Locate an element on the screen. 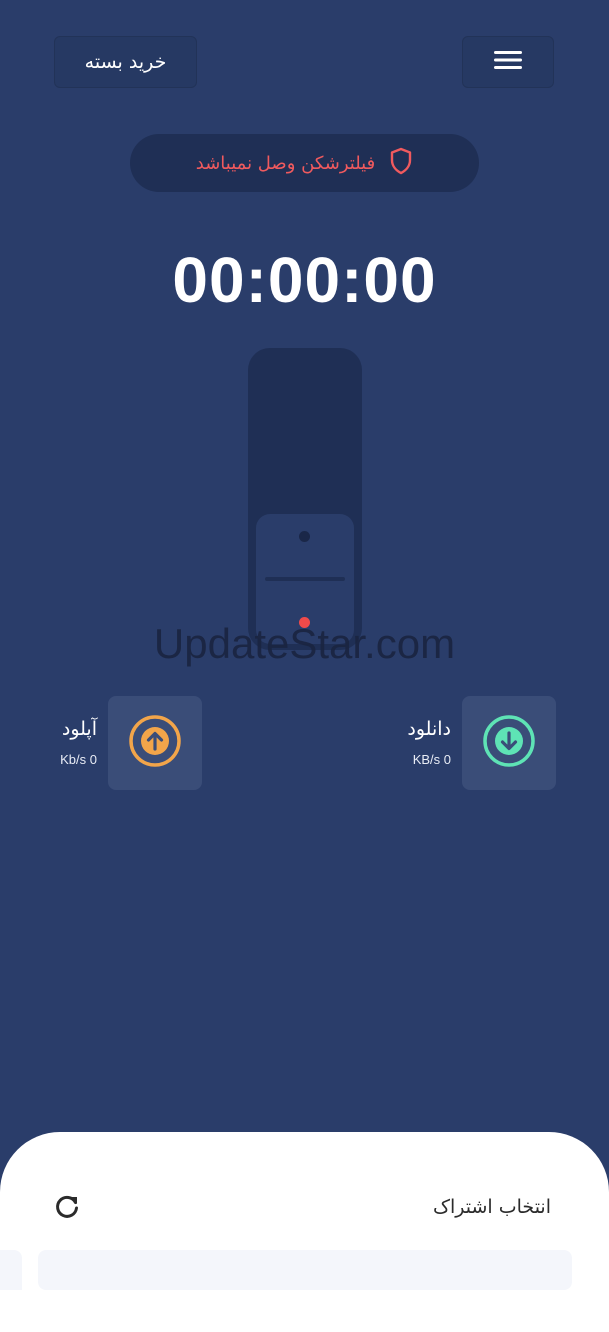  buy-package-label: خرید بسته is located at coordinates (125, 62).